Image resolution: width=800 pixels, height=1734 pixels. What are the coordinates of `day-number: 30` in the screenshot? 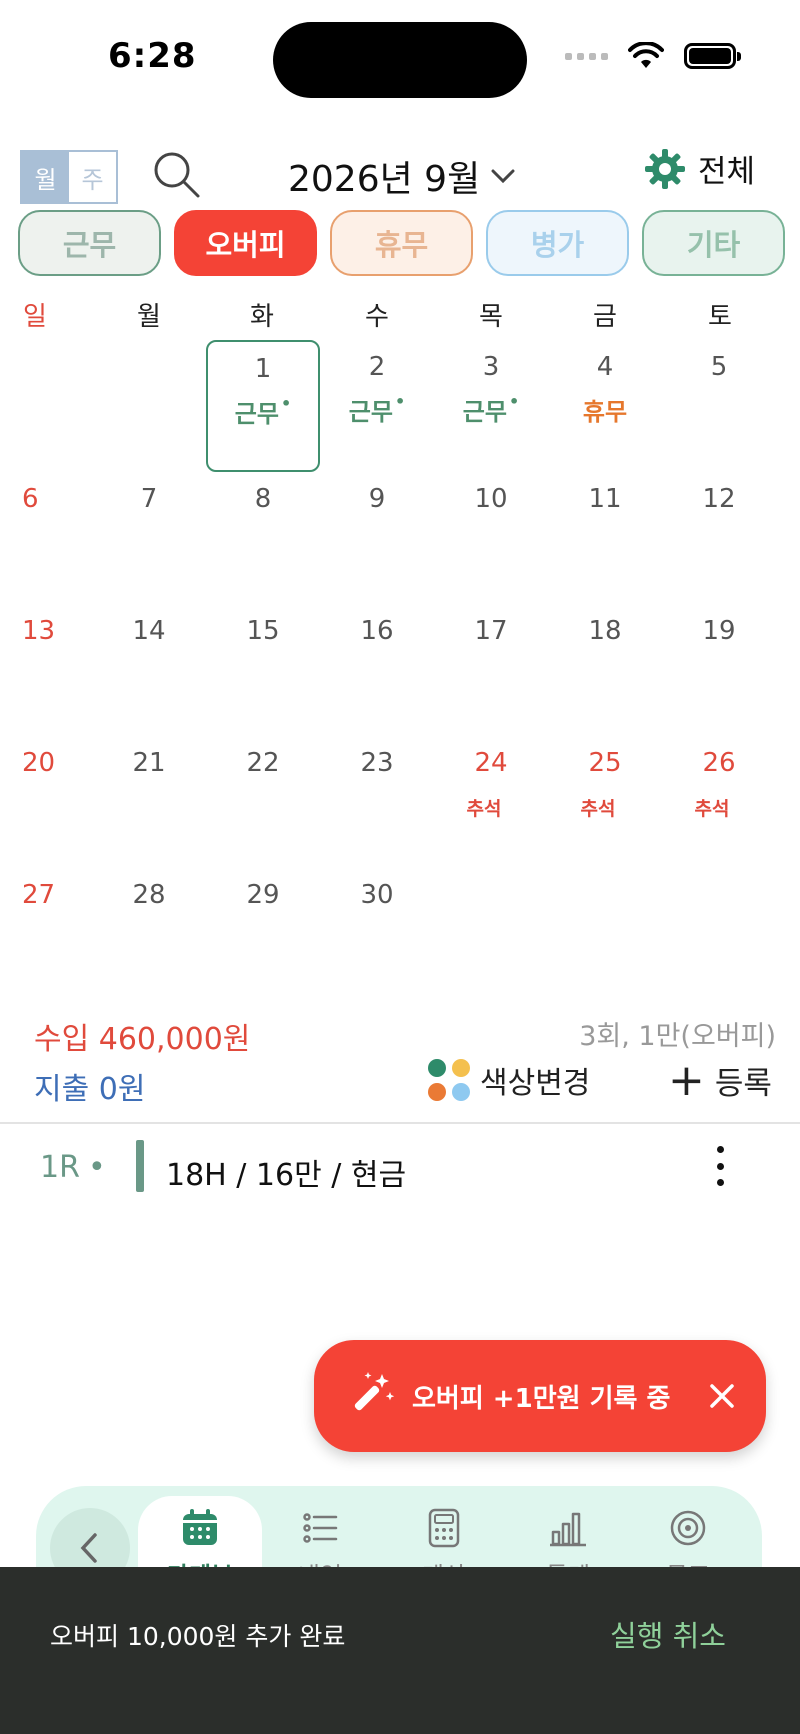 It's located at (377, 895).